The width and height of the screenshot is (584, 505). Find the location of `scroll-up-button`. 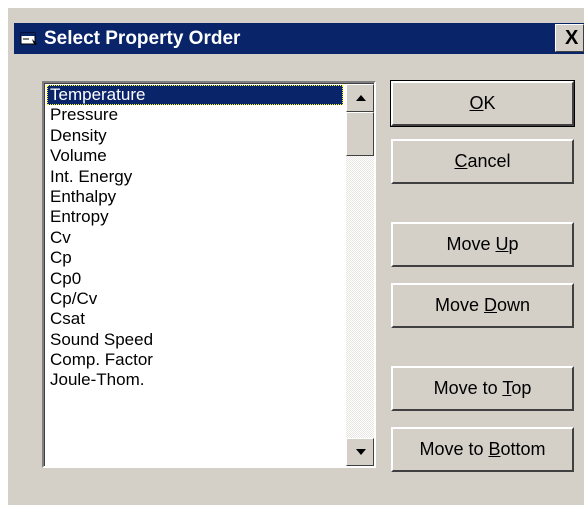

scroll-up-button is located at coordinates (360, 98).